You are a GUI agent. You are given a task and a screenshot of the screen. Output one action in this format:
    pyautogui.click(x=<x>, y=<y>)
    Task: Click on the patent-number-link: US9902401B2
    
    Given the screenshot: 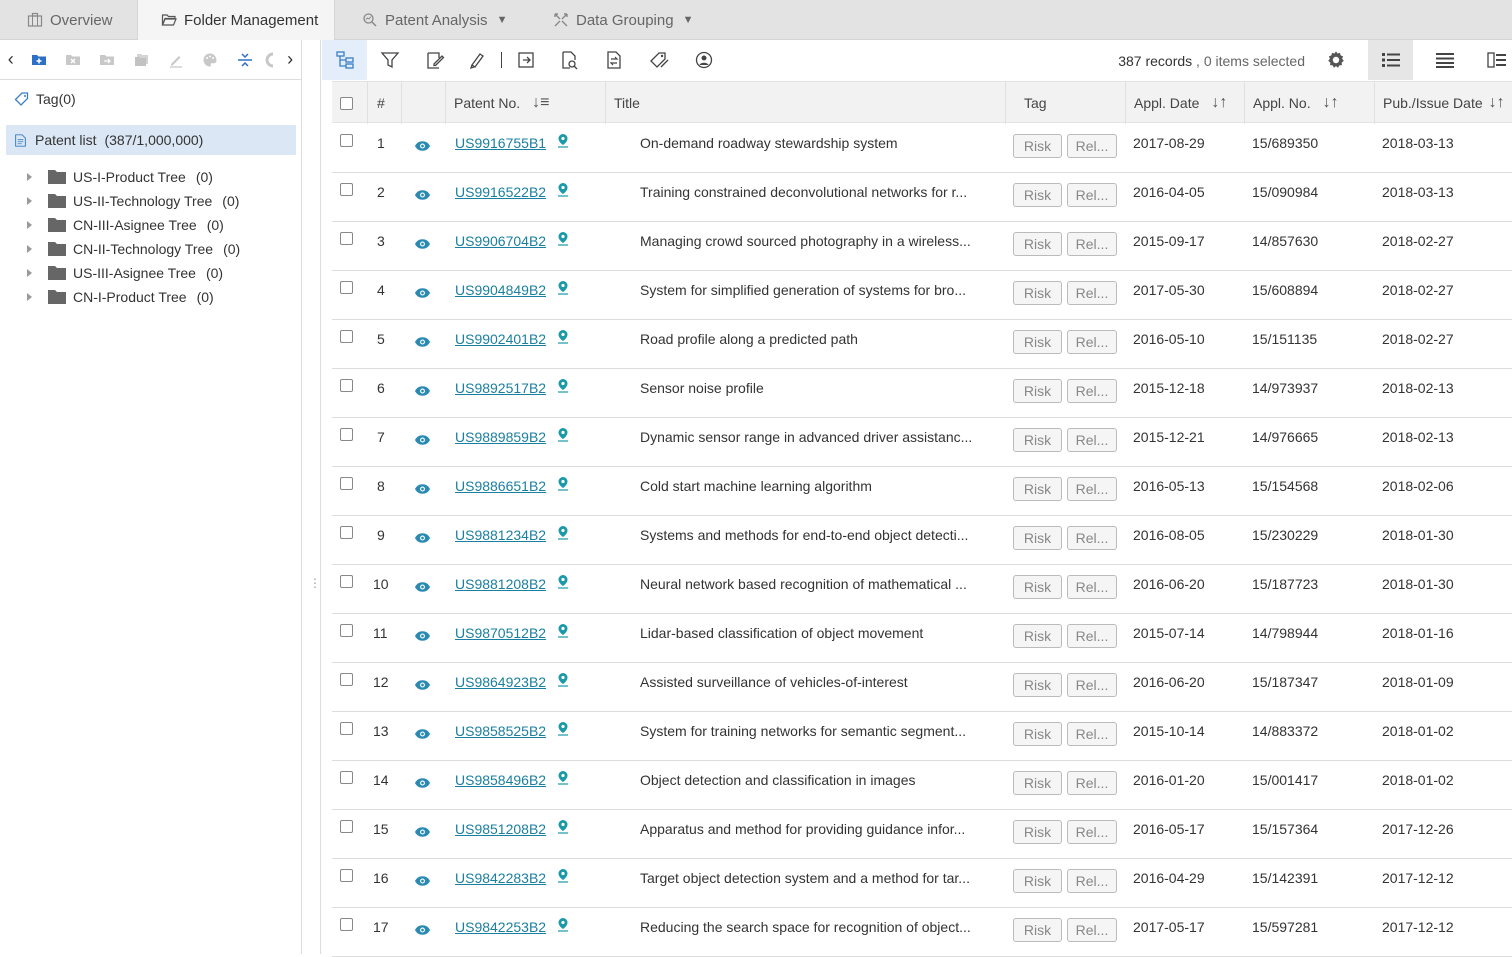 What is the action you would take?
    pyautogui.click(x=500, y=339)
    